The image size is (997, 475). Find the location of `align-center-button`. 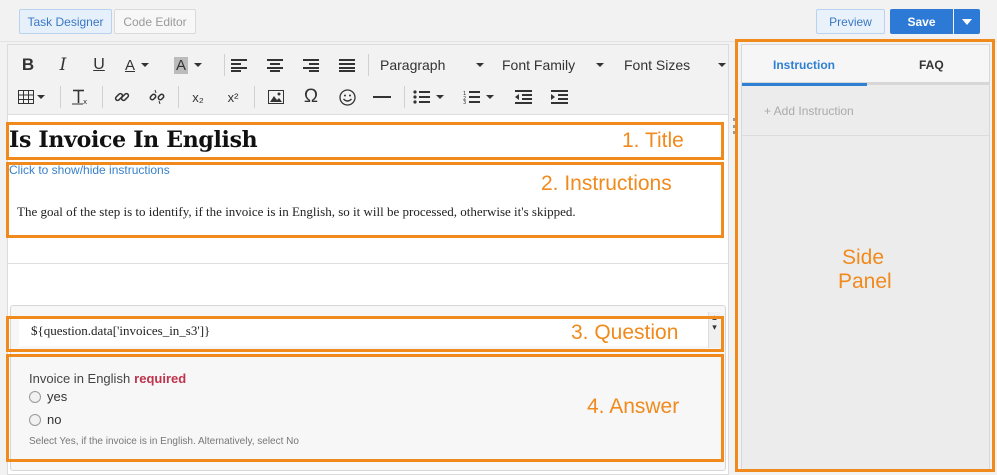

align-center-button is located at coordinates (275, 65).